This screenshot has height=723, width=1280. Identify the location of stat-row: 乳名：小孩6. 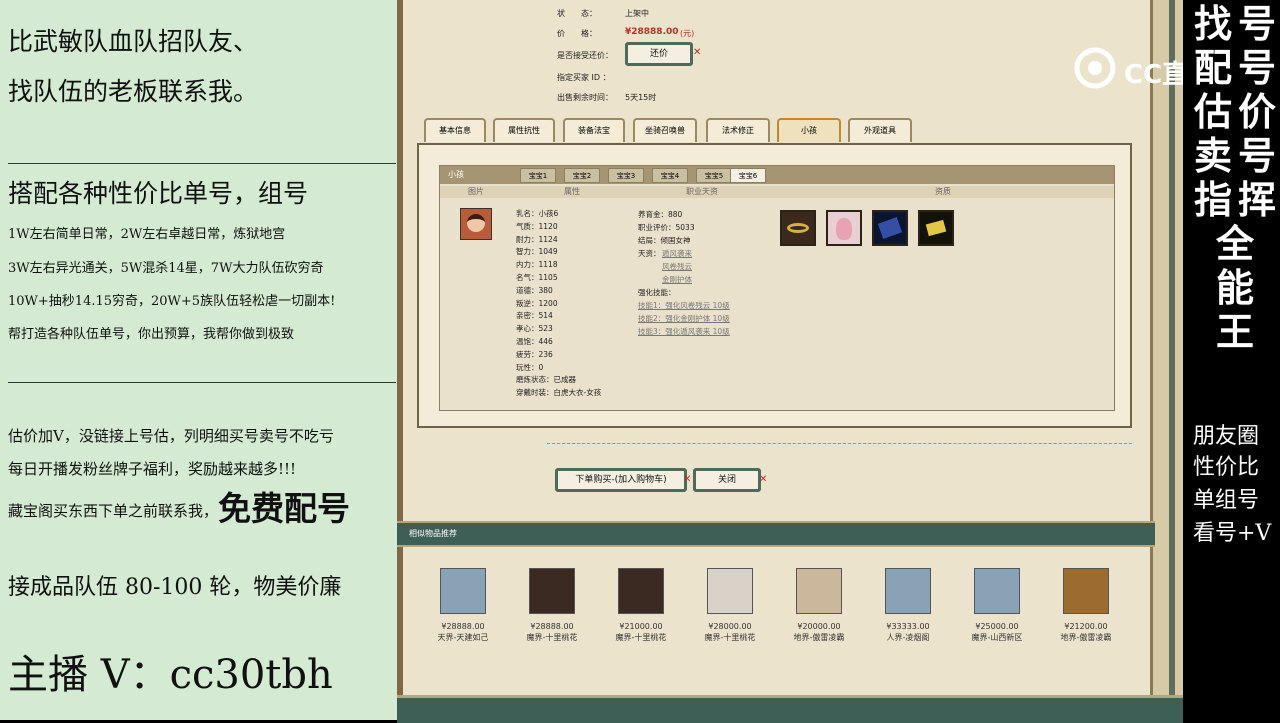
(537, 213).